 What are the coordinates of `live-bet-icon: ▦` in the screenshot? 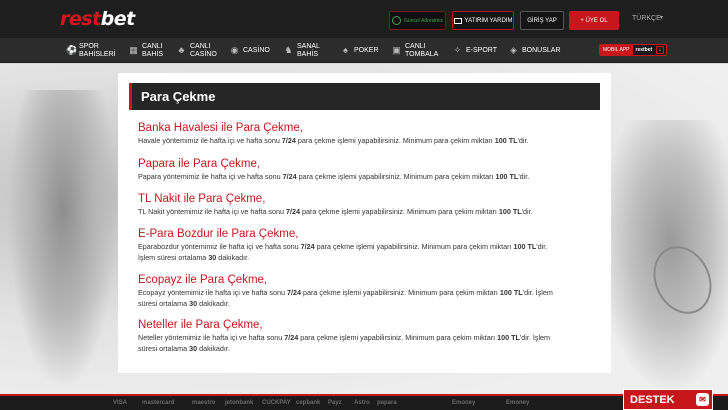 It's located at (133, 50).